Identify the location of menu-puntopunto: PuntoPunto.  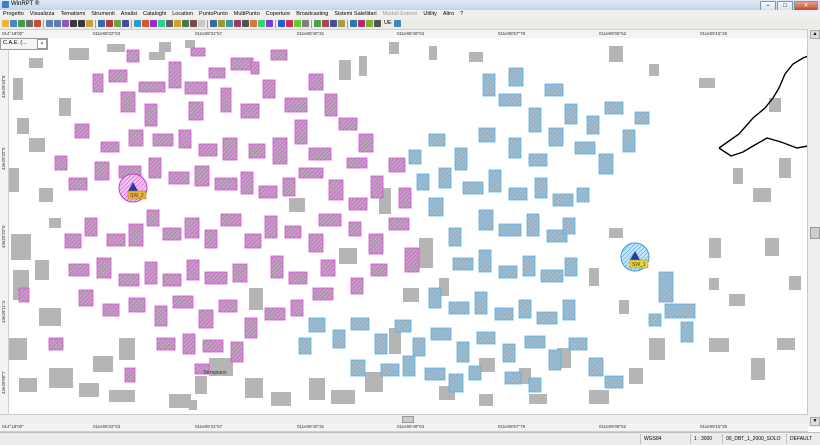
(213, 14).